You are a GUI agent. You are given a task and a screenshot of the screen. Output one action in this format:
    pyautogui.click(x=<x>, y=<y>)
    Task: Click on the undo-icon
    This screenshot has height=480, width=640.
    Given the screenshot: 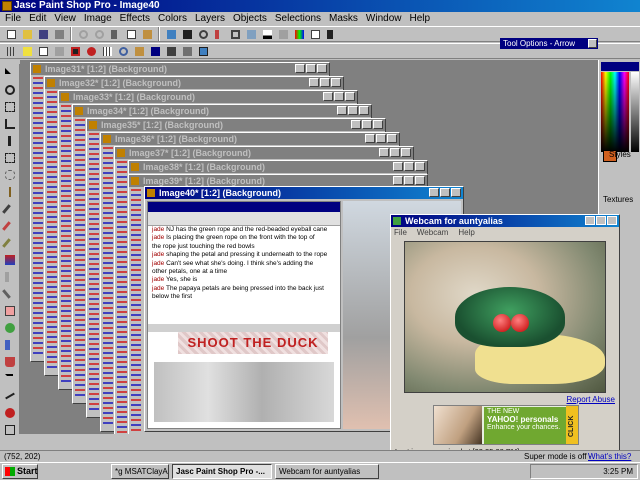 What is the action you would take?
    pyautogui.click(x=83, y=34)
    